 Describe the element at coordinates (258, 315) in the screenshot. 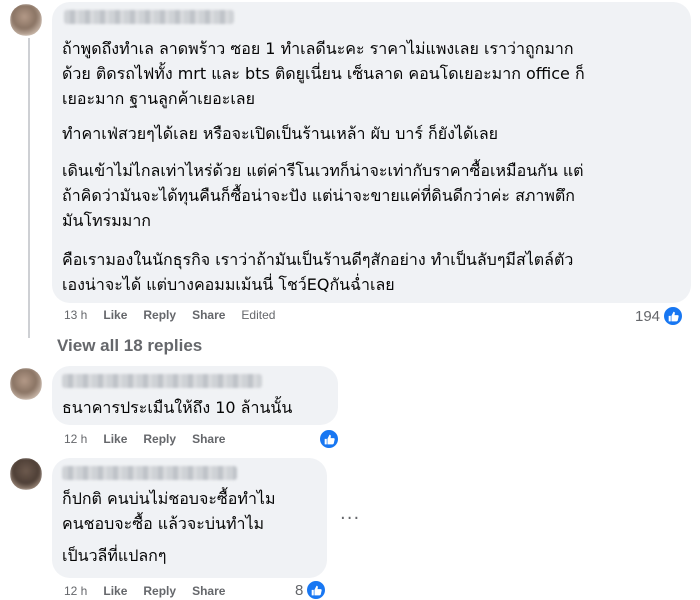

I see `edited-label: Edited` at that location.